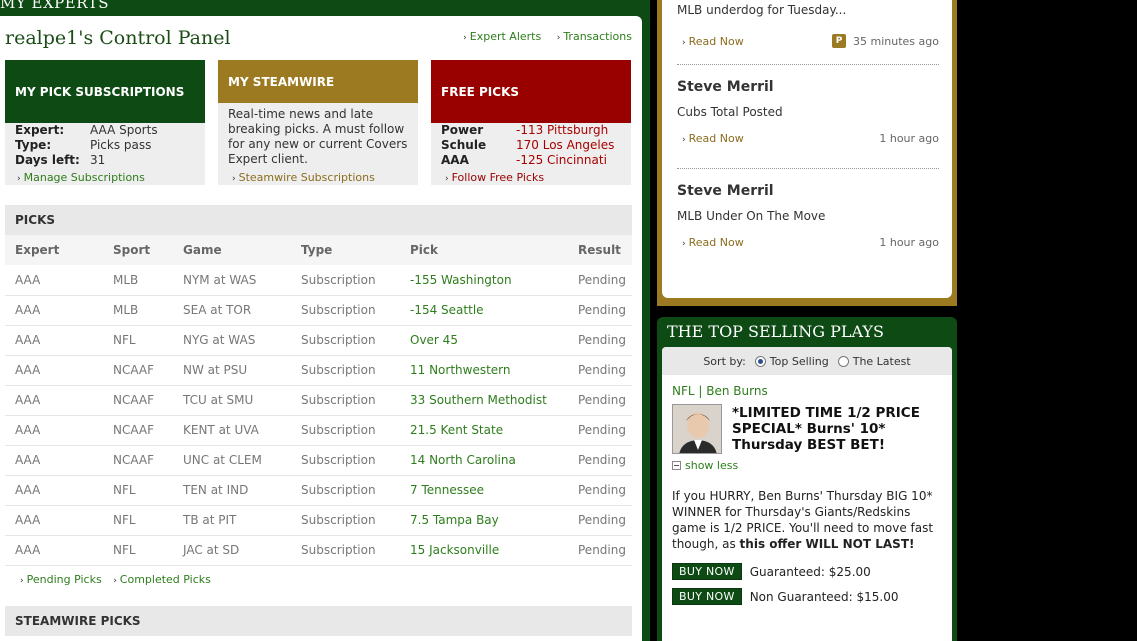  What do you see at coordinates (484, 490) in the screenshot?
I see `cell-pick: 7 Tennessee` at bounding box center [484, 490].